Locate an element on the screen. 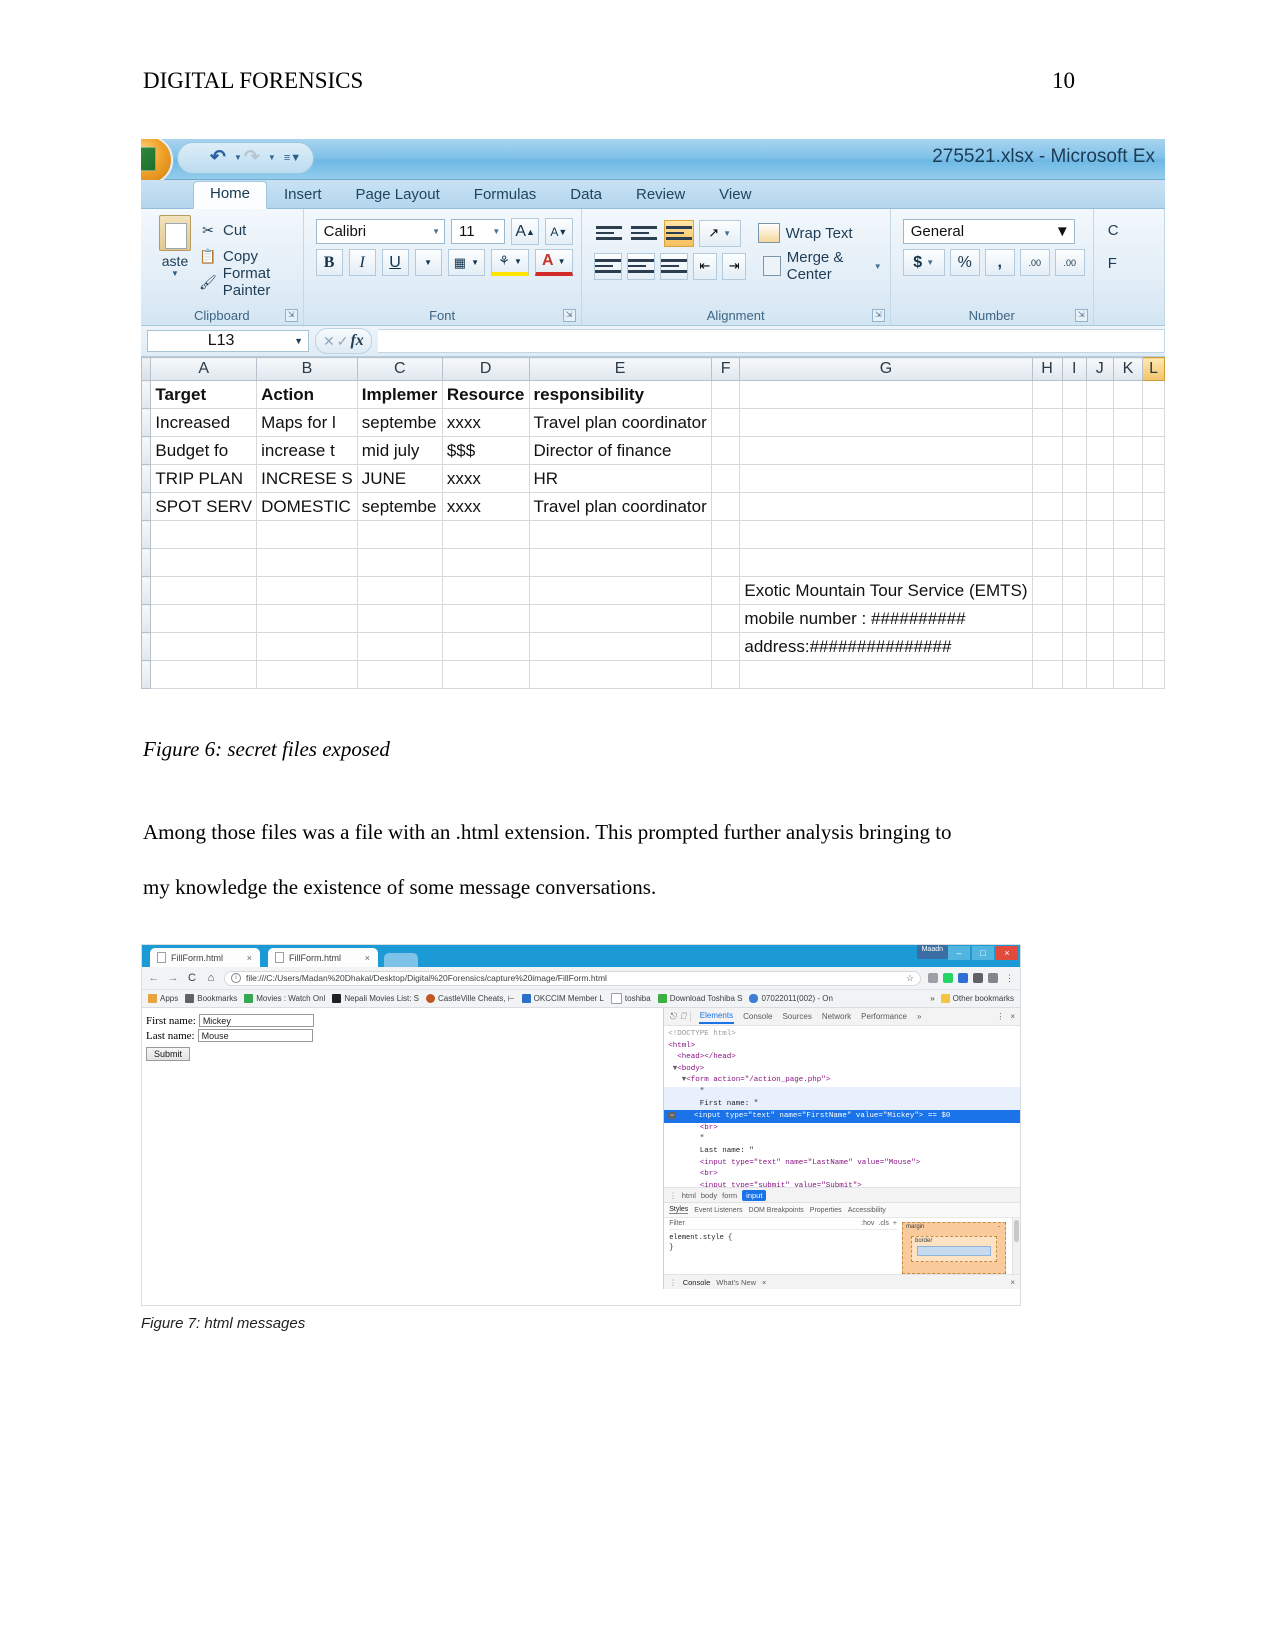  cell-h5 is located at coordinates (1047, 506).